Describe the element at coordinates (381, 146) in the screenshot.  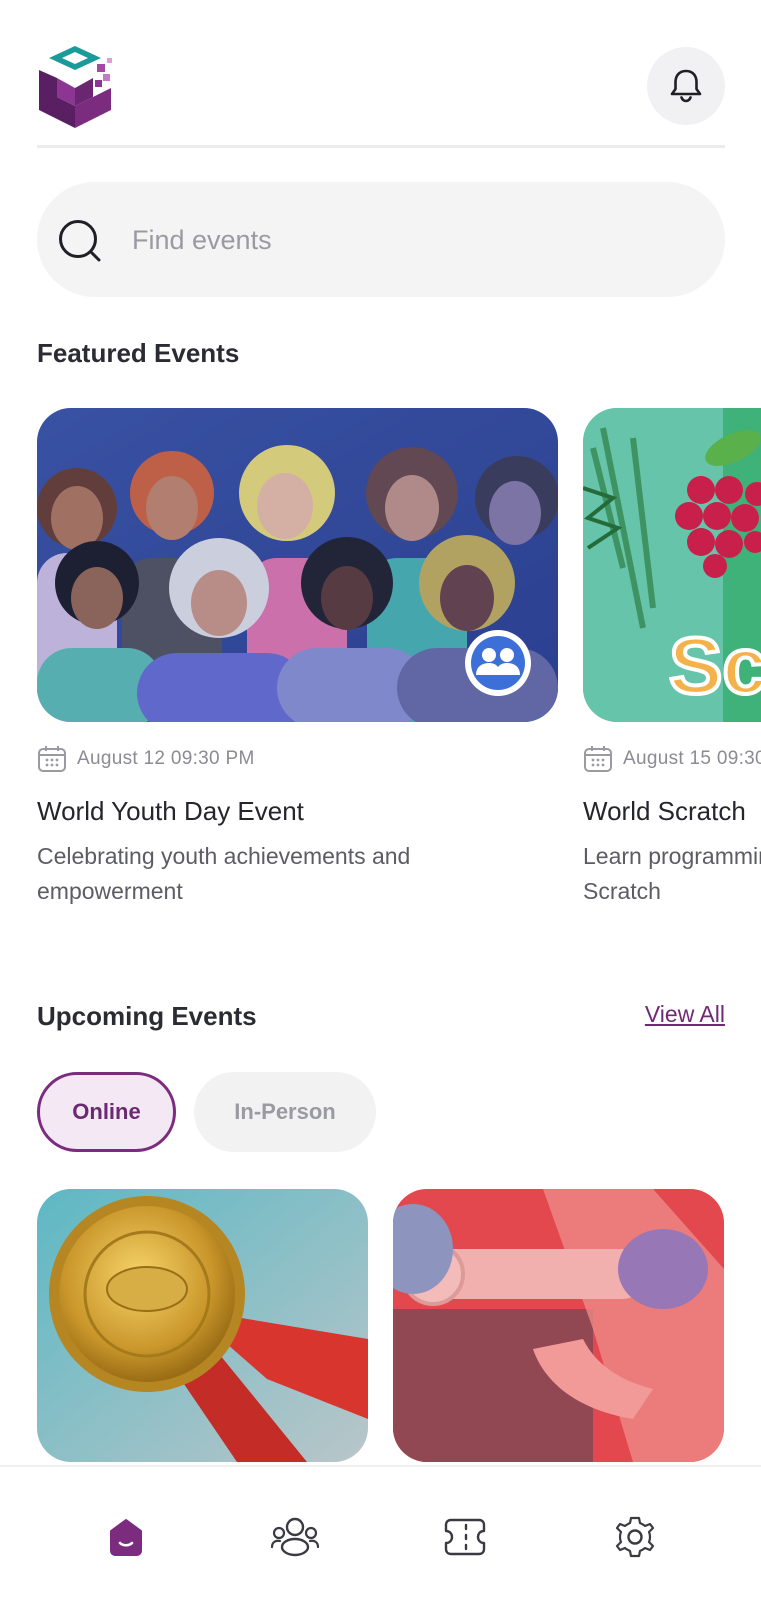
I see `header-divider` at that location.